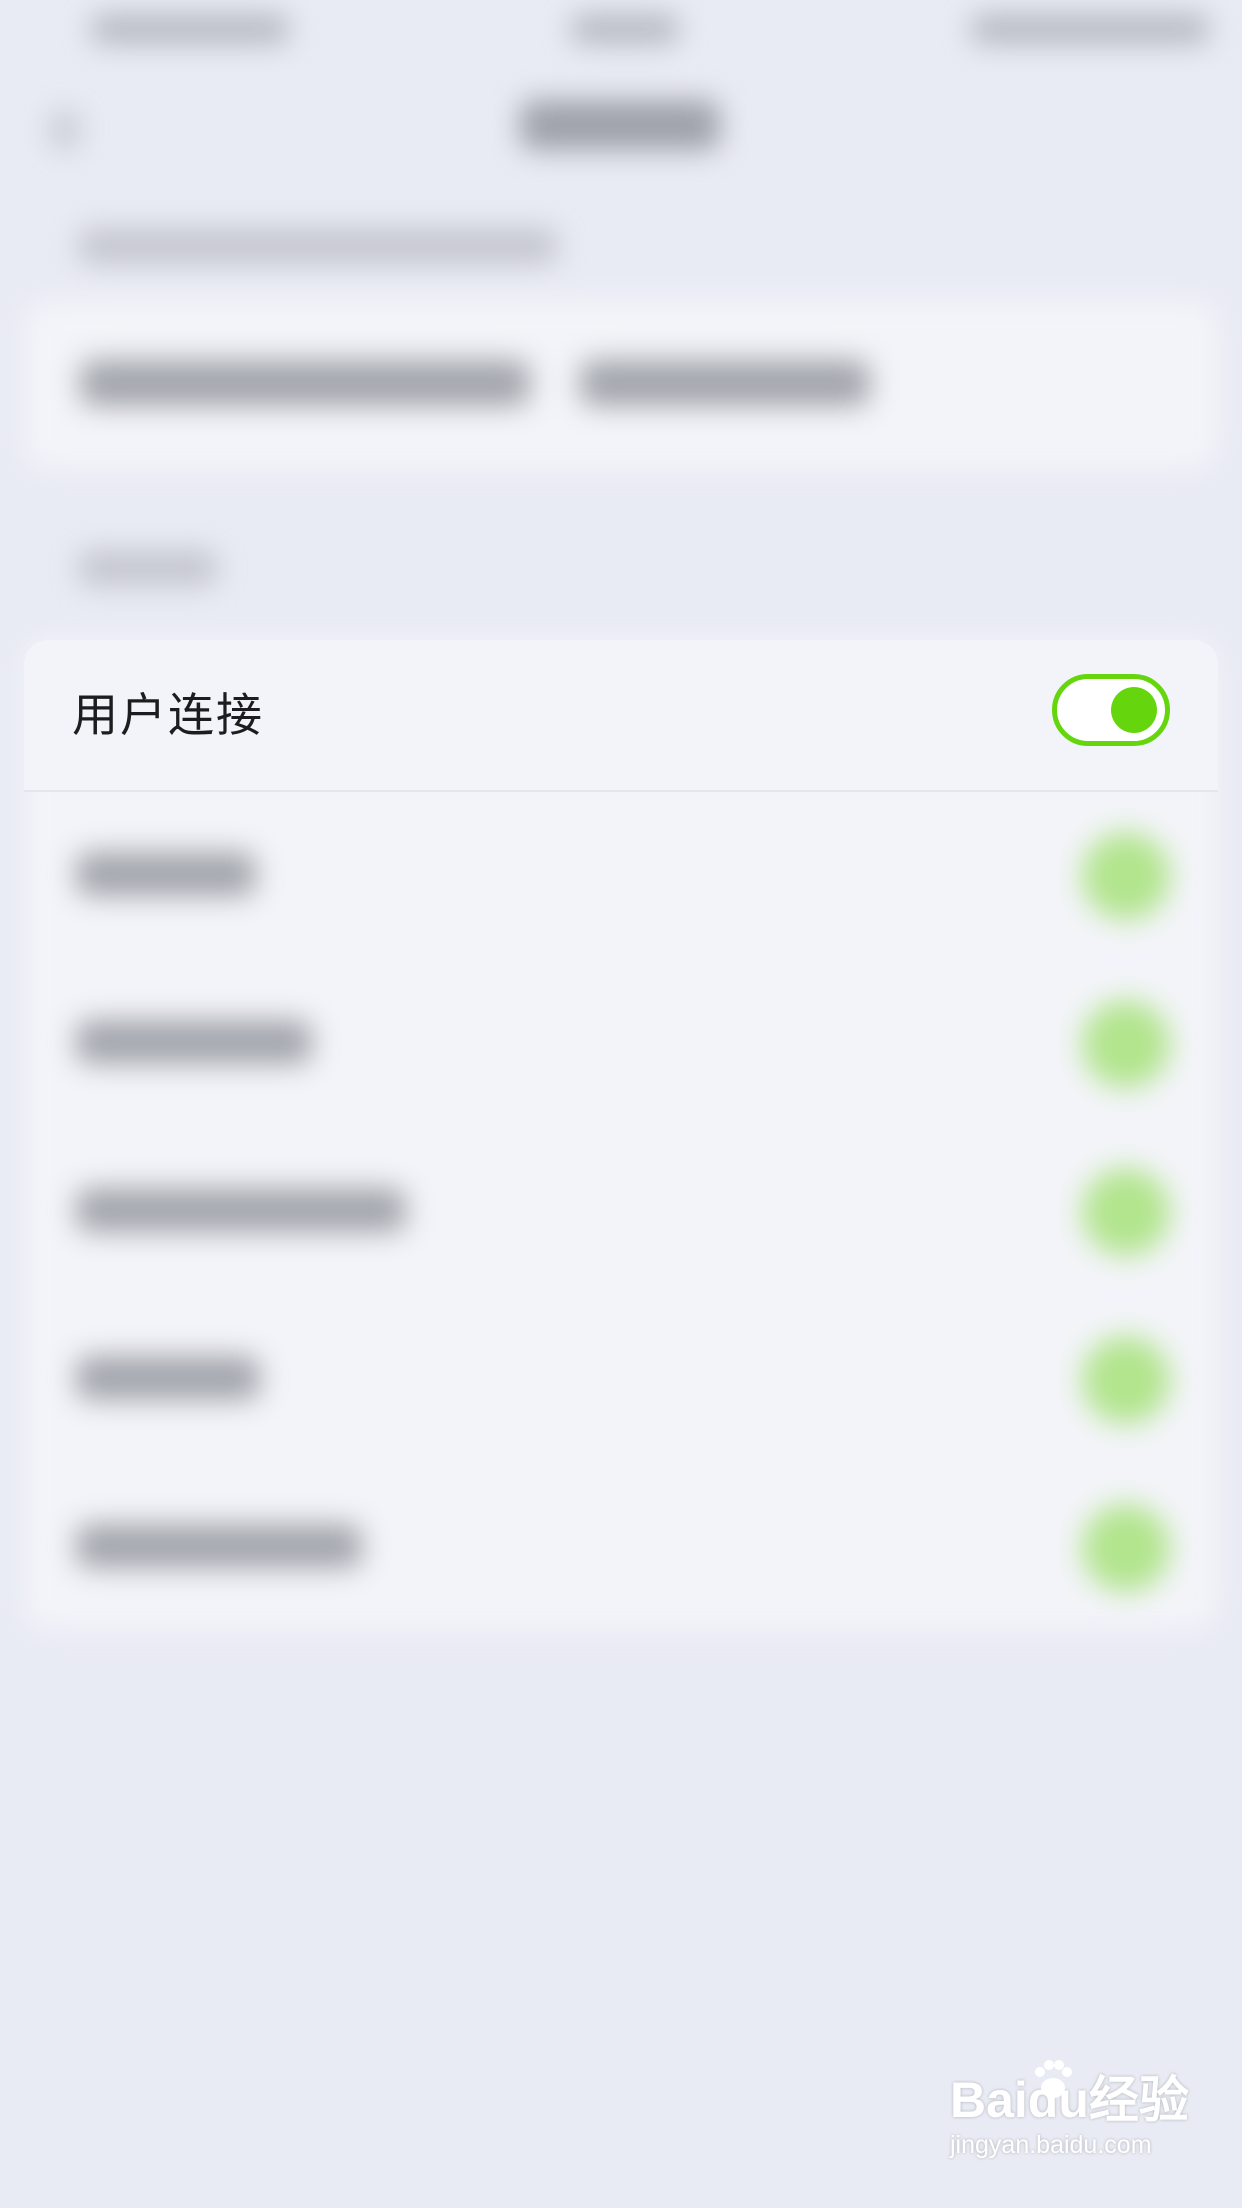  What do you see at coordinates (168, 1378) in the screenshot?
I see `row-5-label-blur` at bounding box center [168, 1378].